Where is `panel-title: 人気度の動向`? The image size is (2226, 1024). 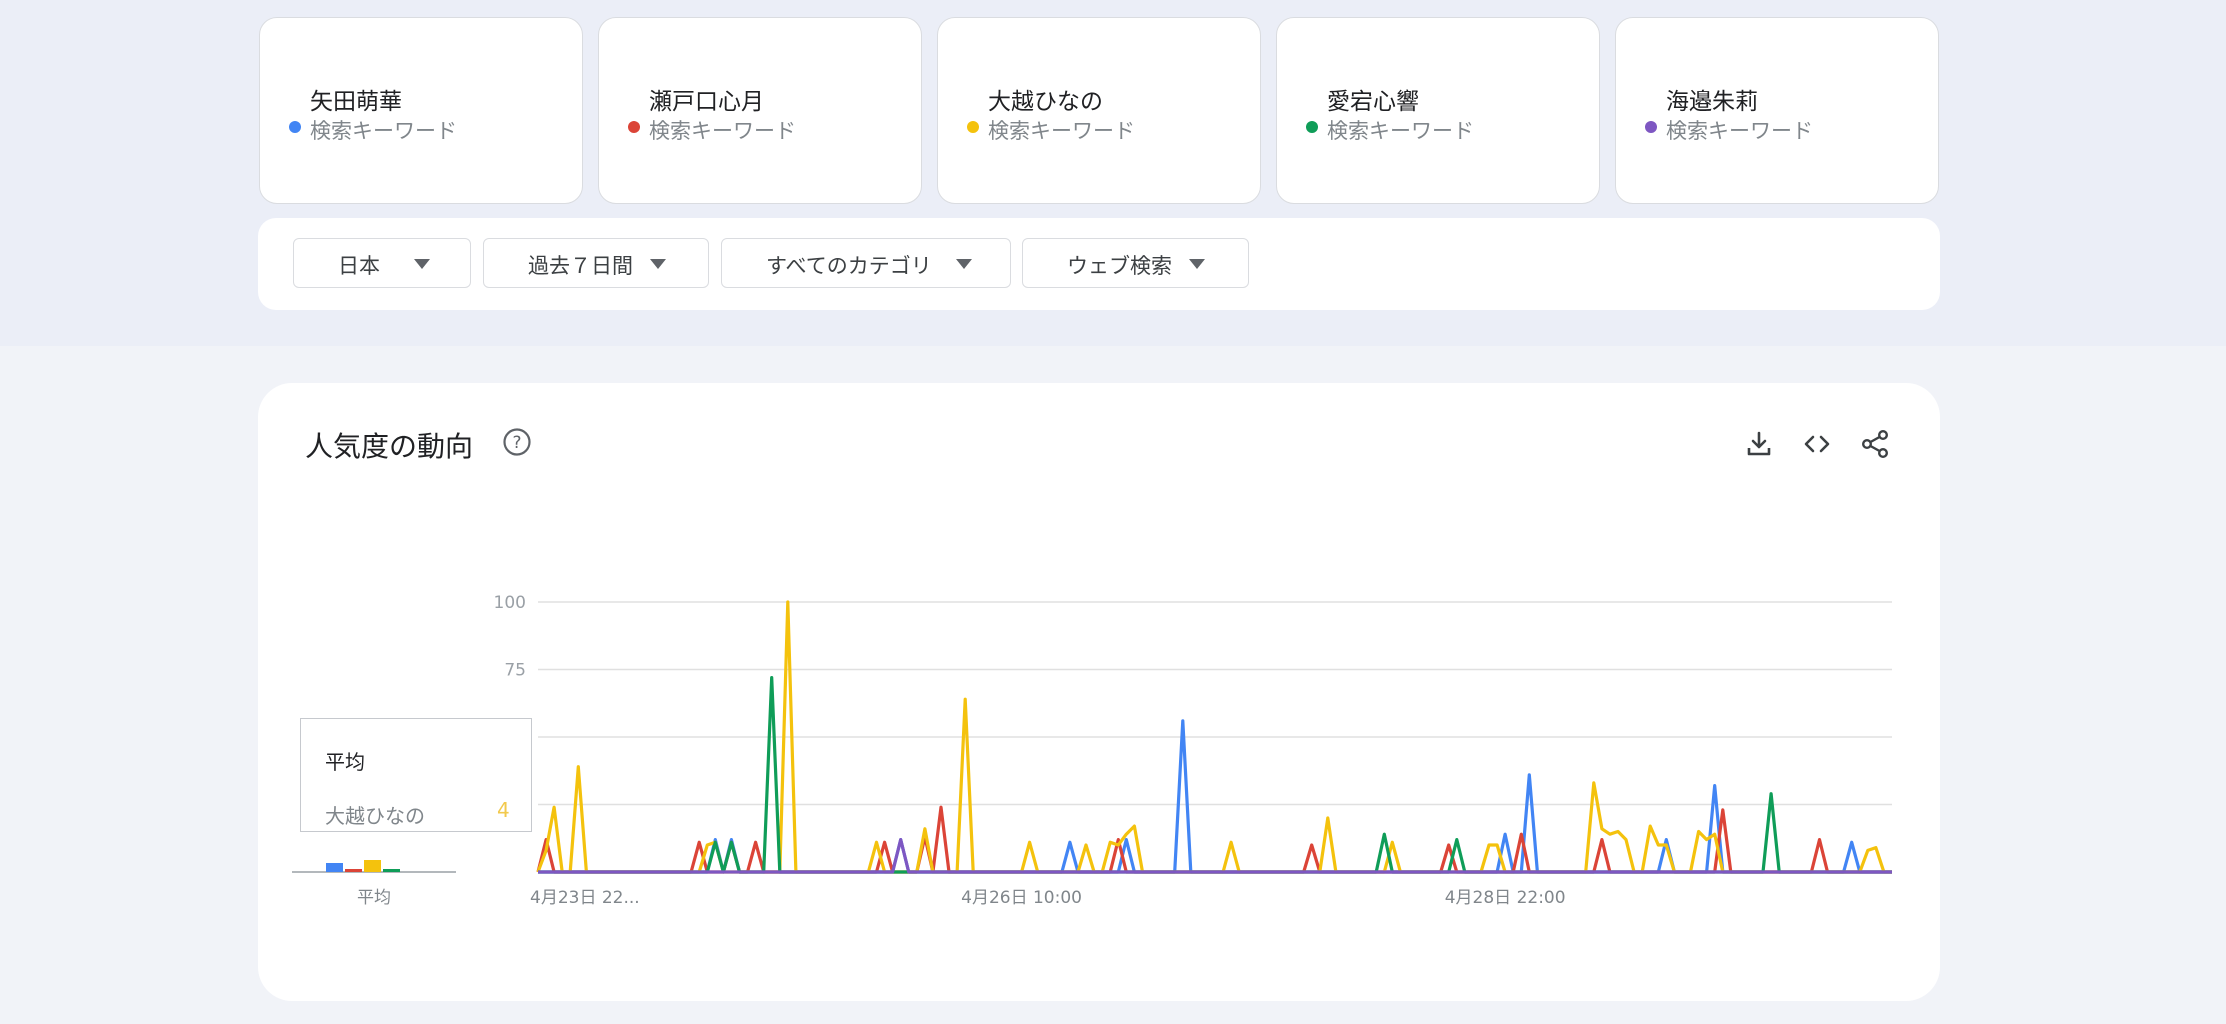
panel-title: 人気度の動向 is located at coordinates (389, 446).